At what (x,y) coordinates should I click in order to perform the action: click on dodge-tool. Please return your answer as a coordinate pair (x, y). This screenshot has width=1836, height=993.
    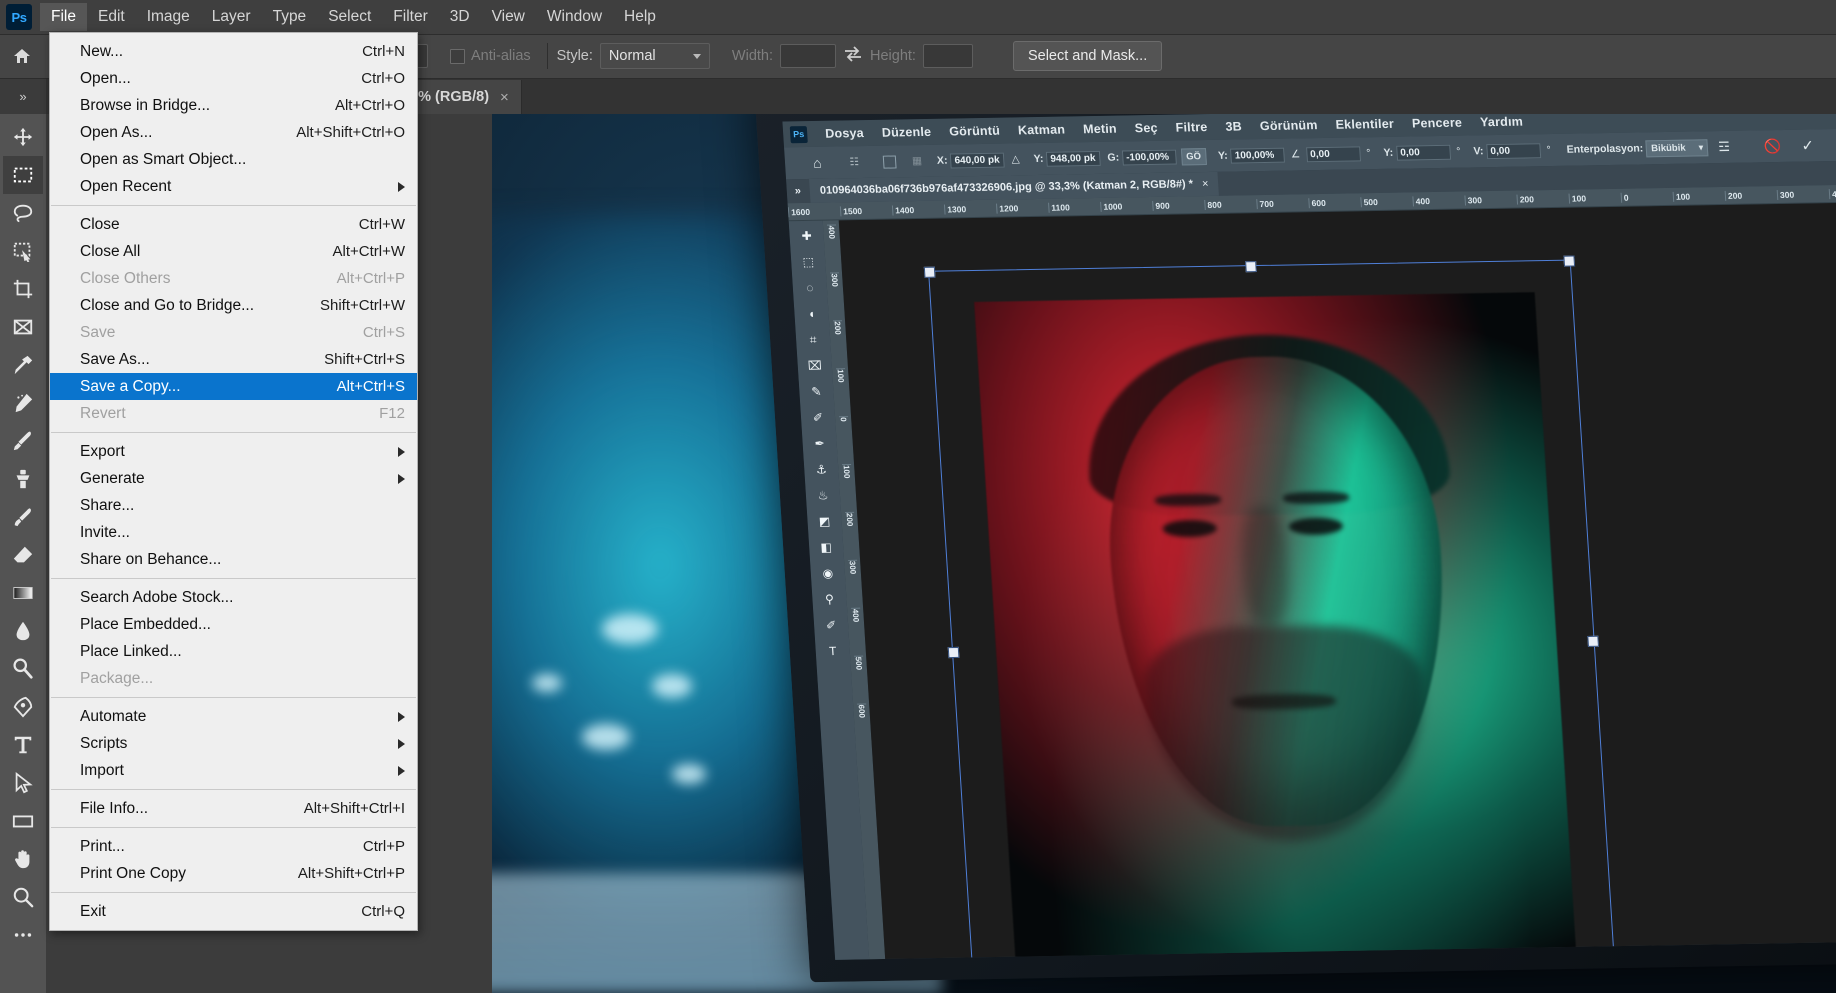
    Looking at the image, I should click on (23, 669).